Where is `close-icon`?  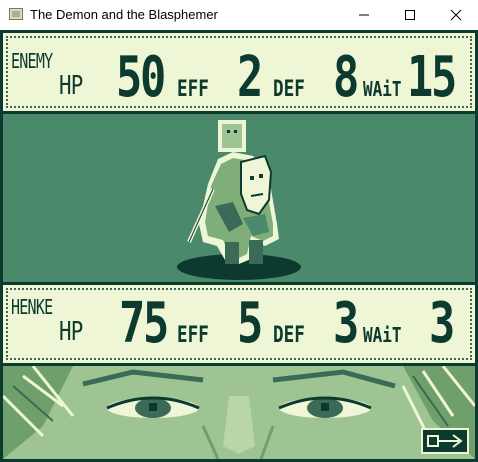
close-icon is located at coordinates (456, 15).